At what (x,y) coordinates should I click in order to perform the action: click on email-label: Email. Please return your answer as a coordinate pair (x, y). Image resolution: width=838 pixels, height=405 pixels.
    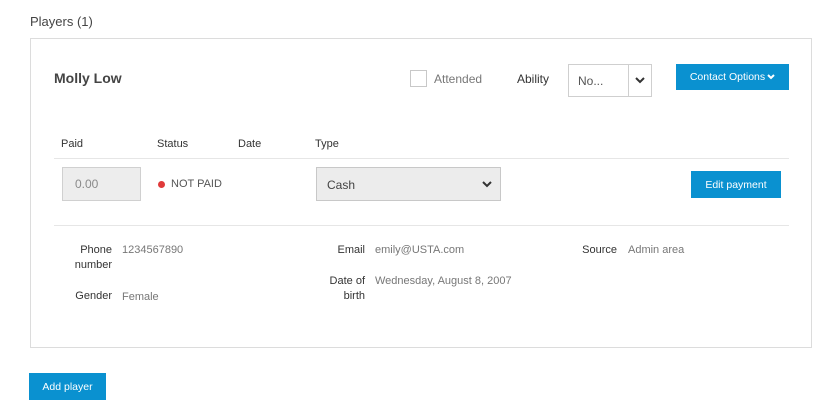
    Looking at the image, I should click on (351, 250).